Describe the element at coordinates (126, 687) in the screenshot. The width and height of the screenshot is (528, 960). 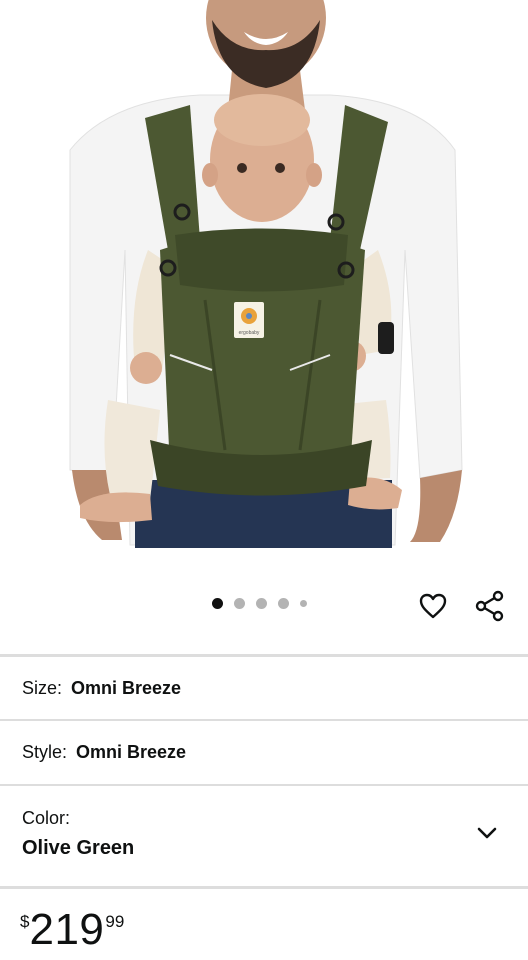
I see `size-value: Omni Breeze` at that location.